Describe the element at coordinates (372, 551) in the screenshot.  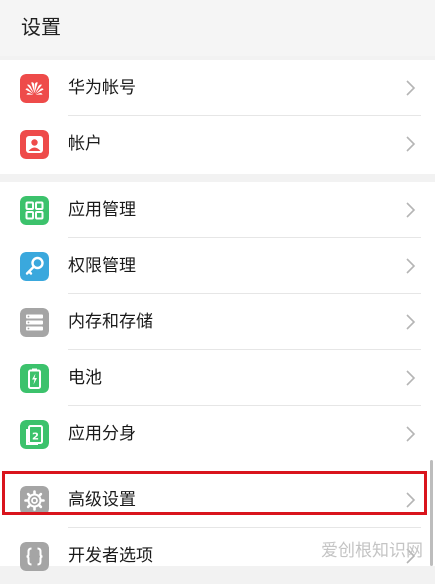
I see `watermark: 爱创根知识网` at that location.